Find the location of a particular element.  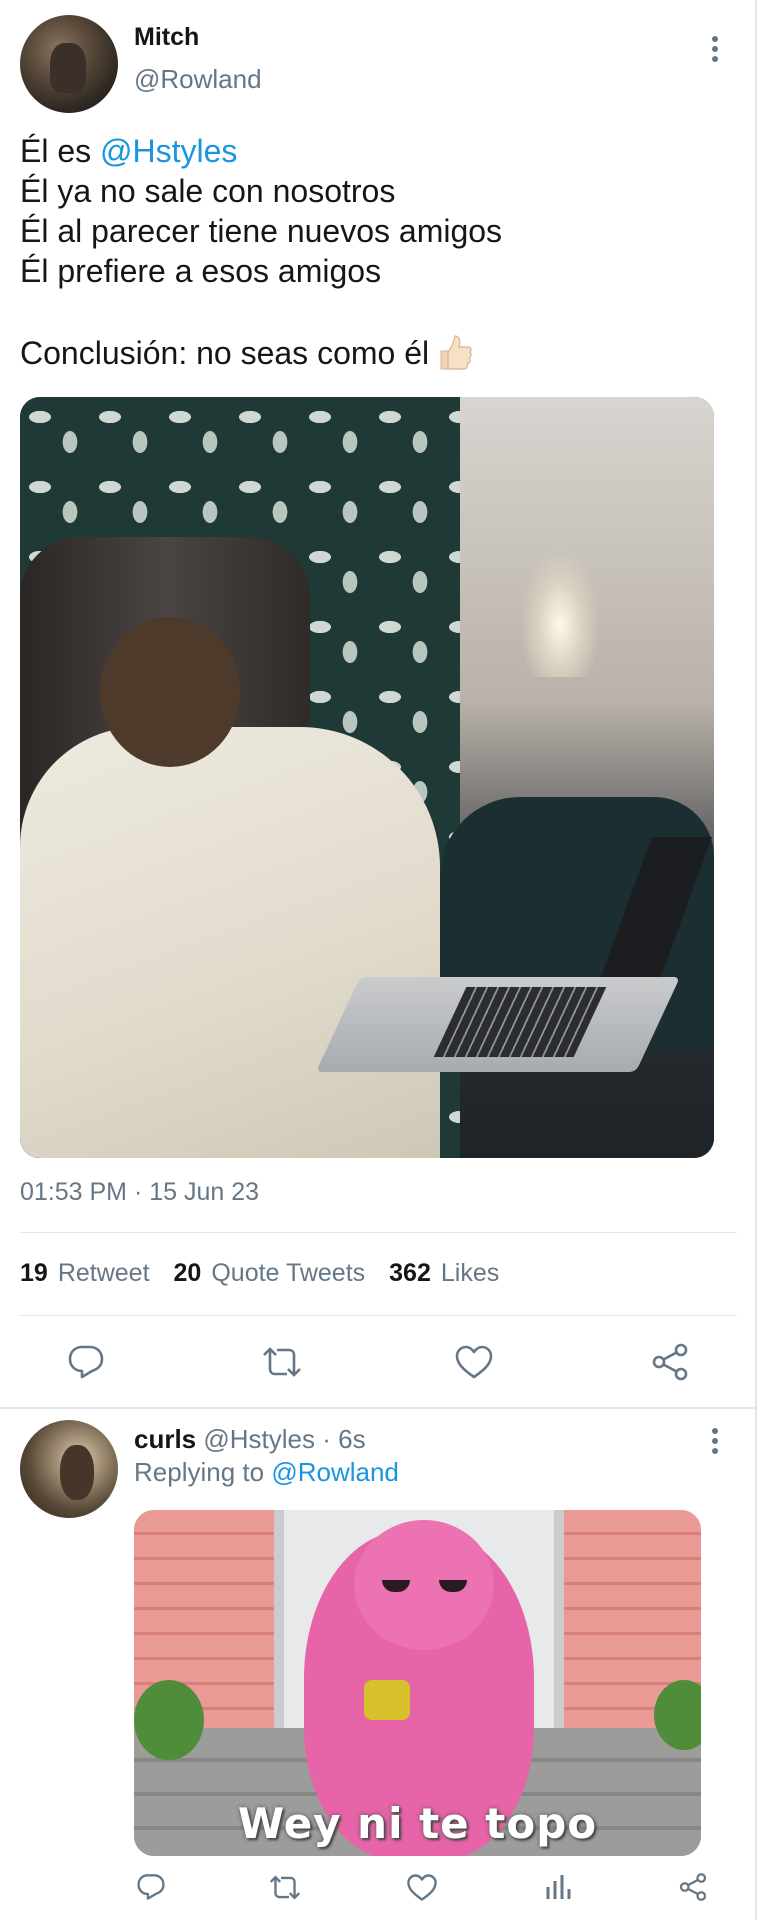

like-count: 362 is located at coordinates (410, 1273).